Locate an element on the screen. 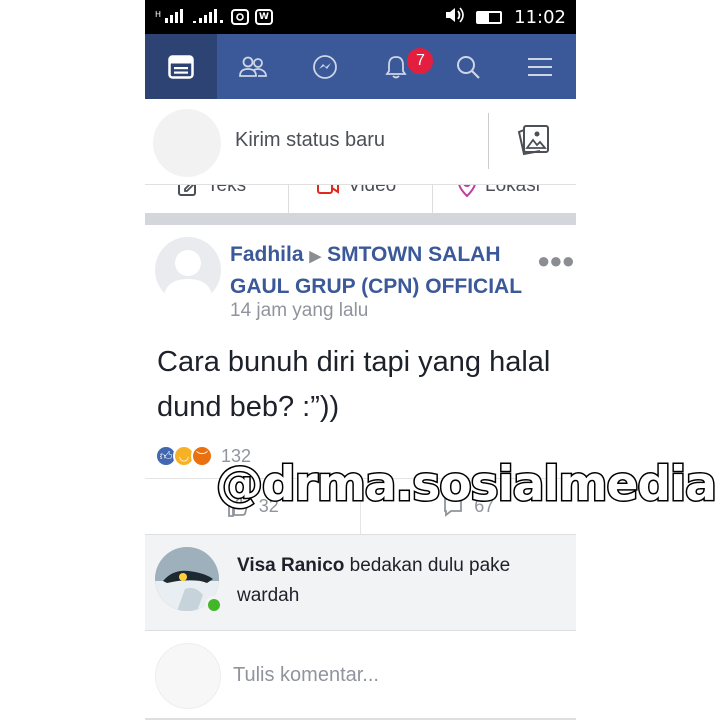  messenger-icon is located at coordinates (324, 66).